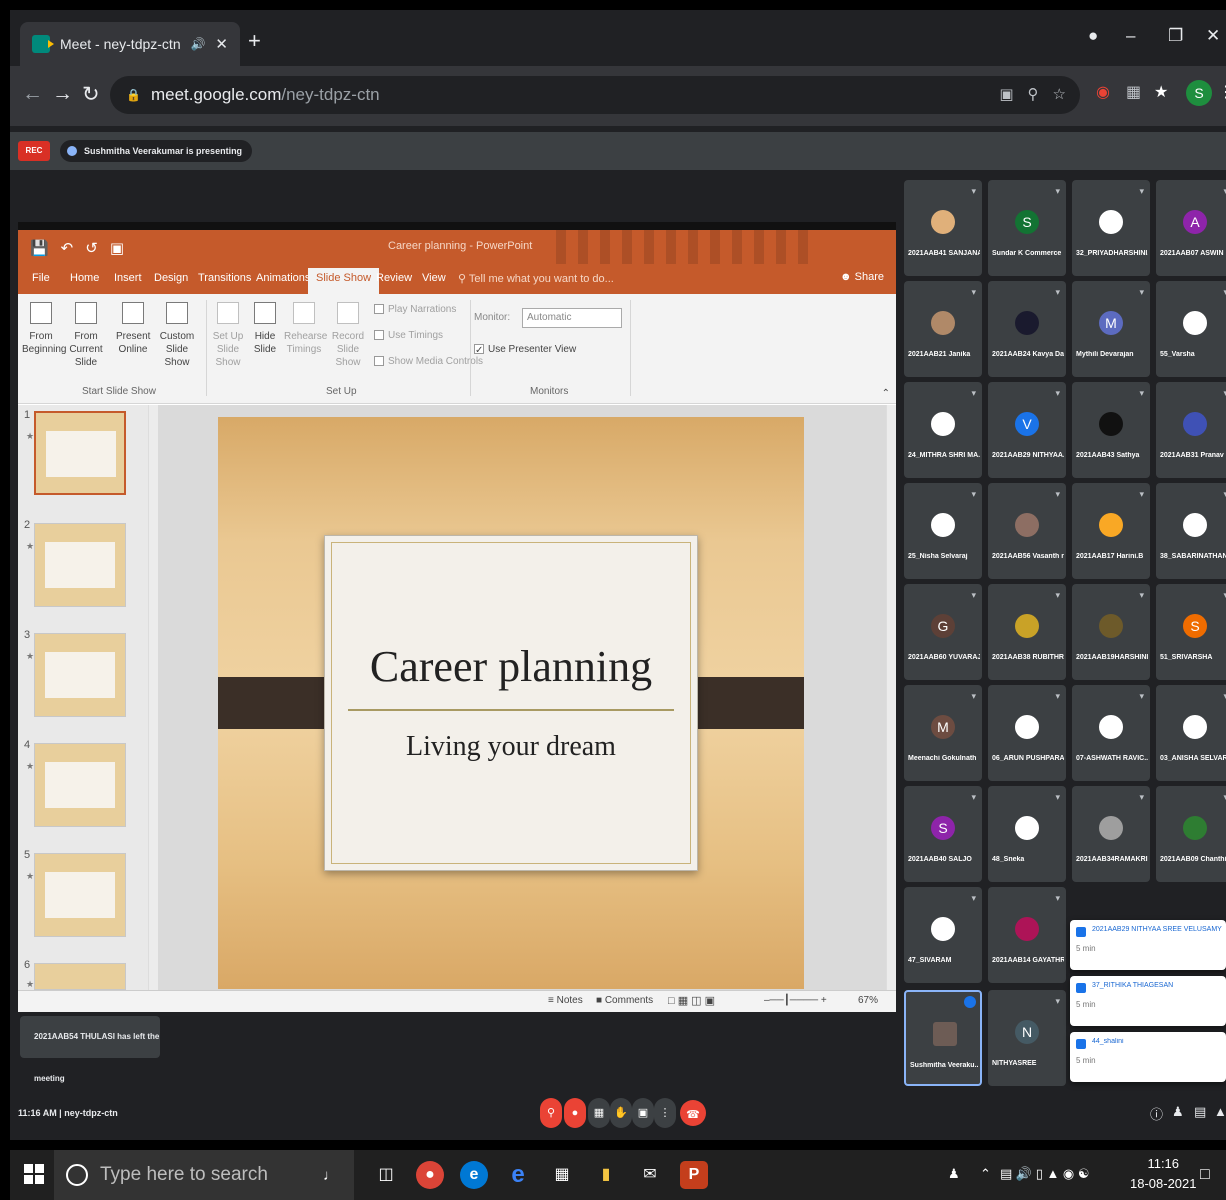 This screenshot has height=1200, width=1226. What do you see at coordinates (1006, 94) in the screenshot?
I see `open-in-app-icon: ▣` at bounding box center [1006, 94].